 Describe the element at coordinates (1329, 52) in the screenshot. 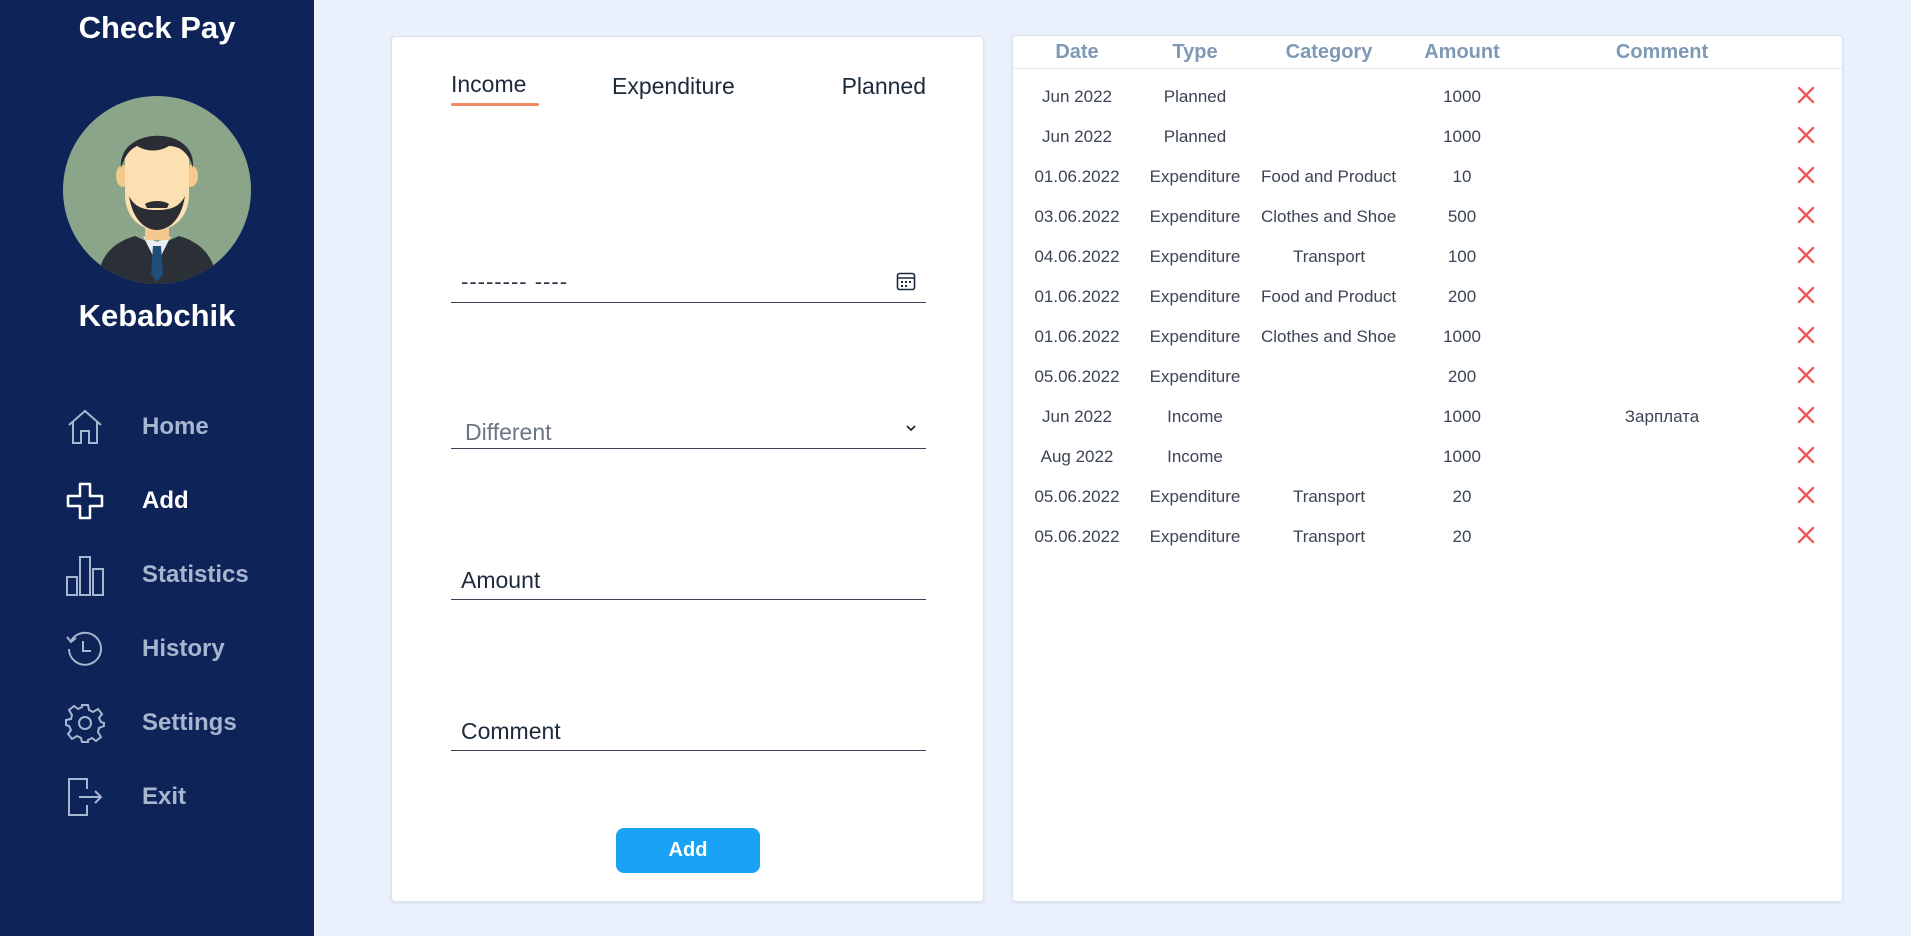

I see `column-header-category: Category` at that location.